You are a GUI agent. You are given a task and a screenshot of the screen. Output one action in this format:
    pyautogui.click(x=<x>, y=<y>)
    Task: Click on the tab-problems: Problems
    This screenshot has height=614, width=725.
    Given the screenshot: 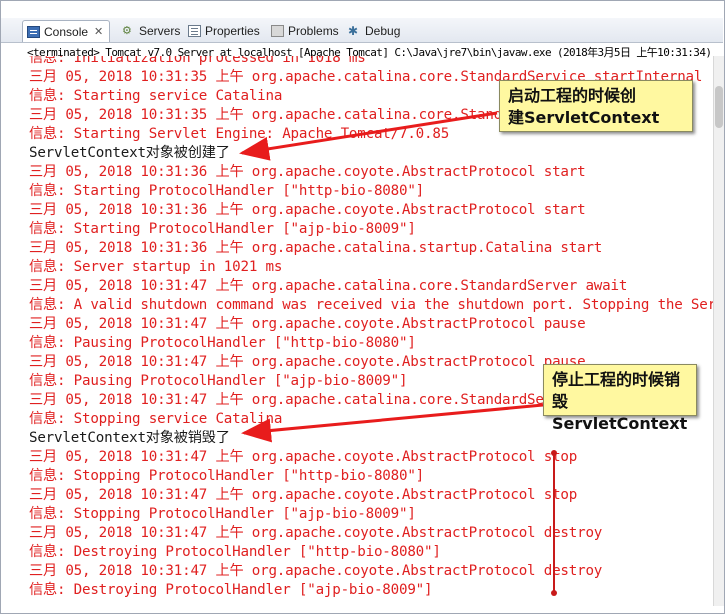 What is the action you would take?
    pyautogui.click(x=305, y=30)
    